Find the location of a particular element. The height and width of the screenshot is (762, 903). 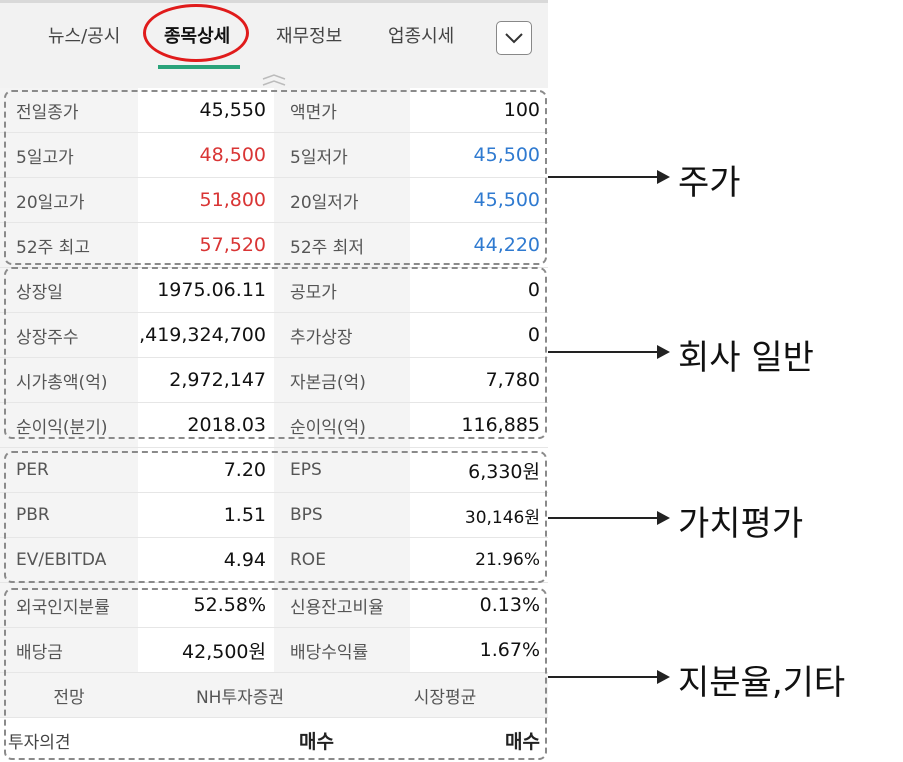

eps-label: EPS is located at coordinates (342, 470).